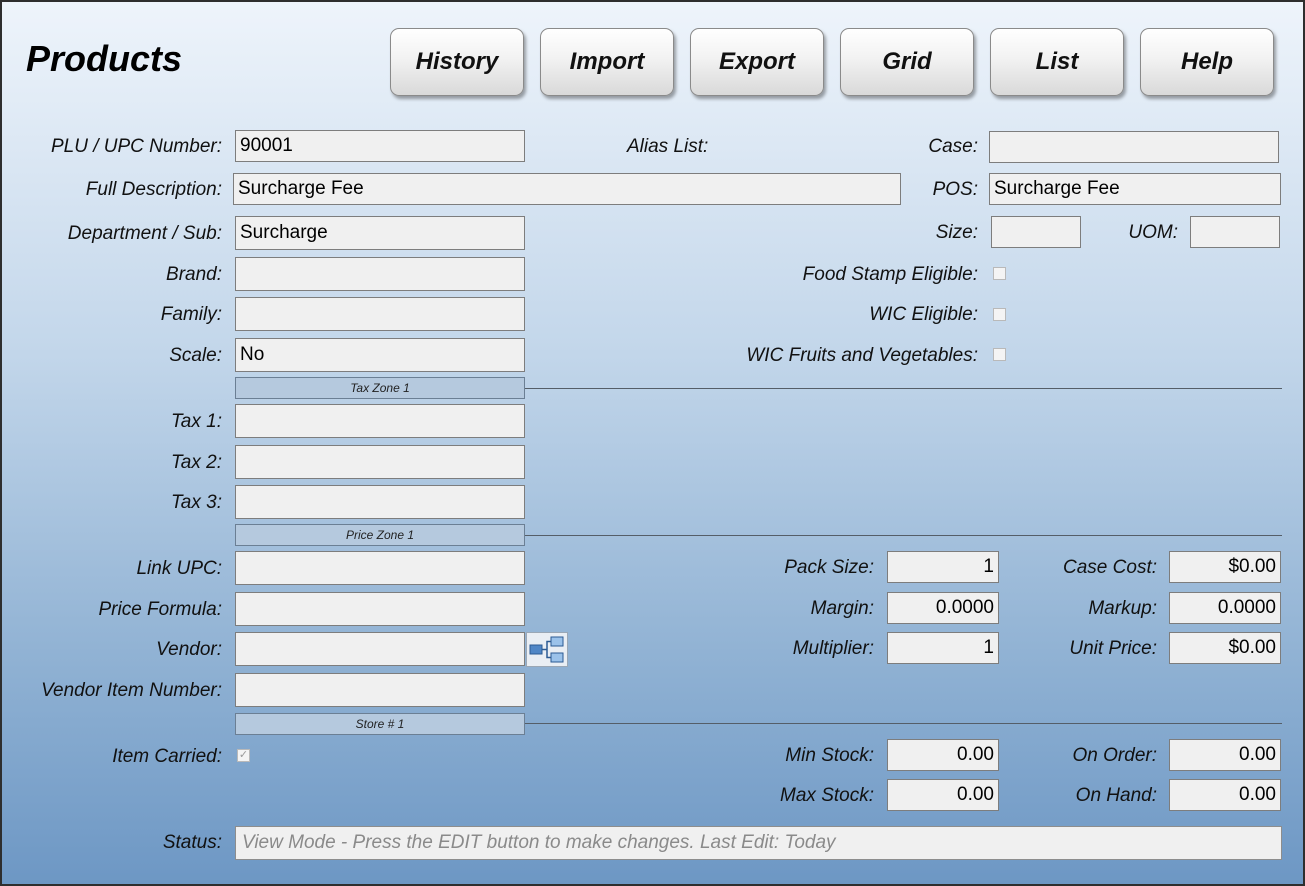 The width and height of the screenshot is (1305, 886). Describe the element at coordinates (153, 189) in the screenshot. I see `full-description-label: Full Description:` at that location.